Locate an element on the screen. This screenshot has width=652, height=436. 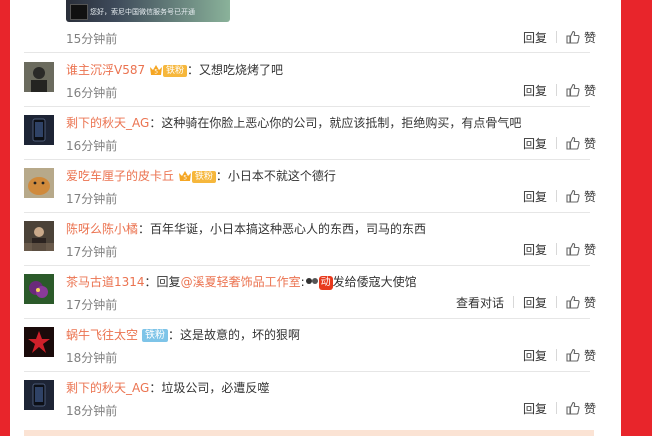
mention-link: @溪夏轻奢饰品工作室 is located at coordinates (241, 282).